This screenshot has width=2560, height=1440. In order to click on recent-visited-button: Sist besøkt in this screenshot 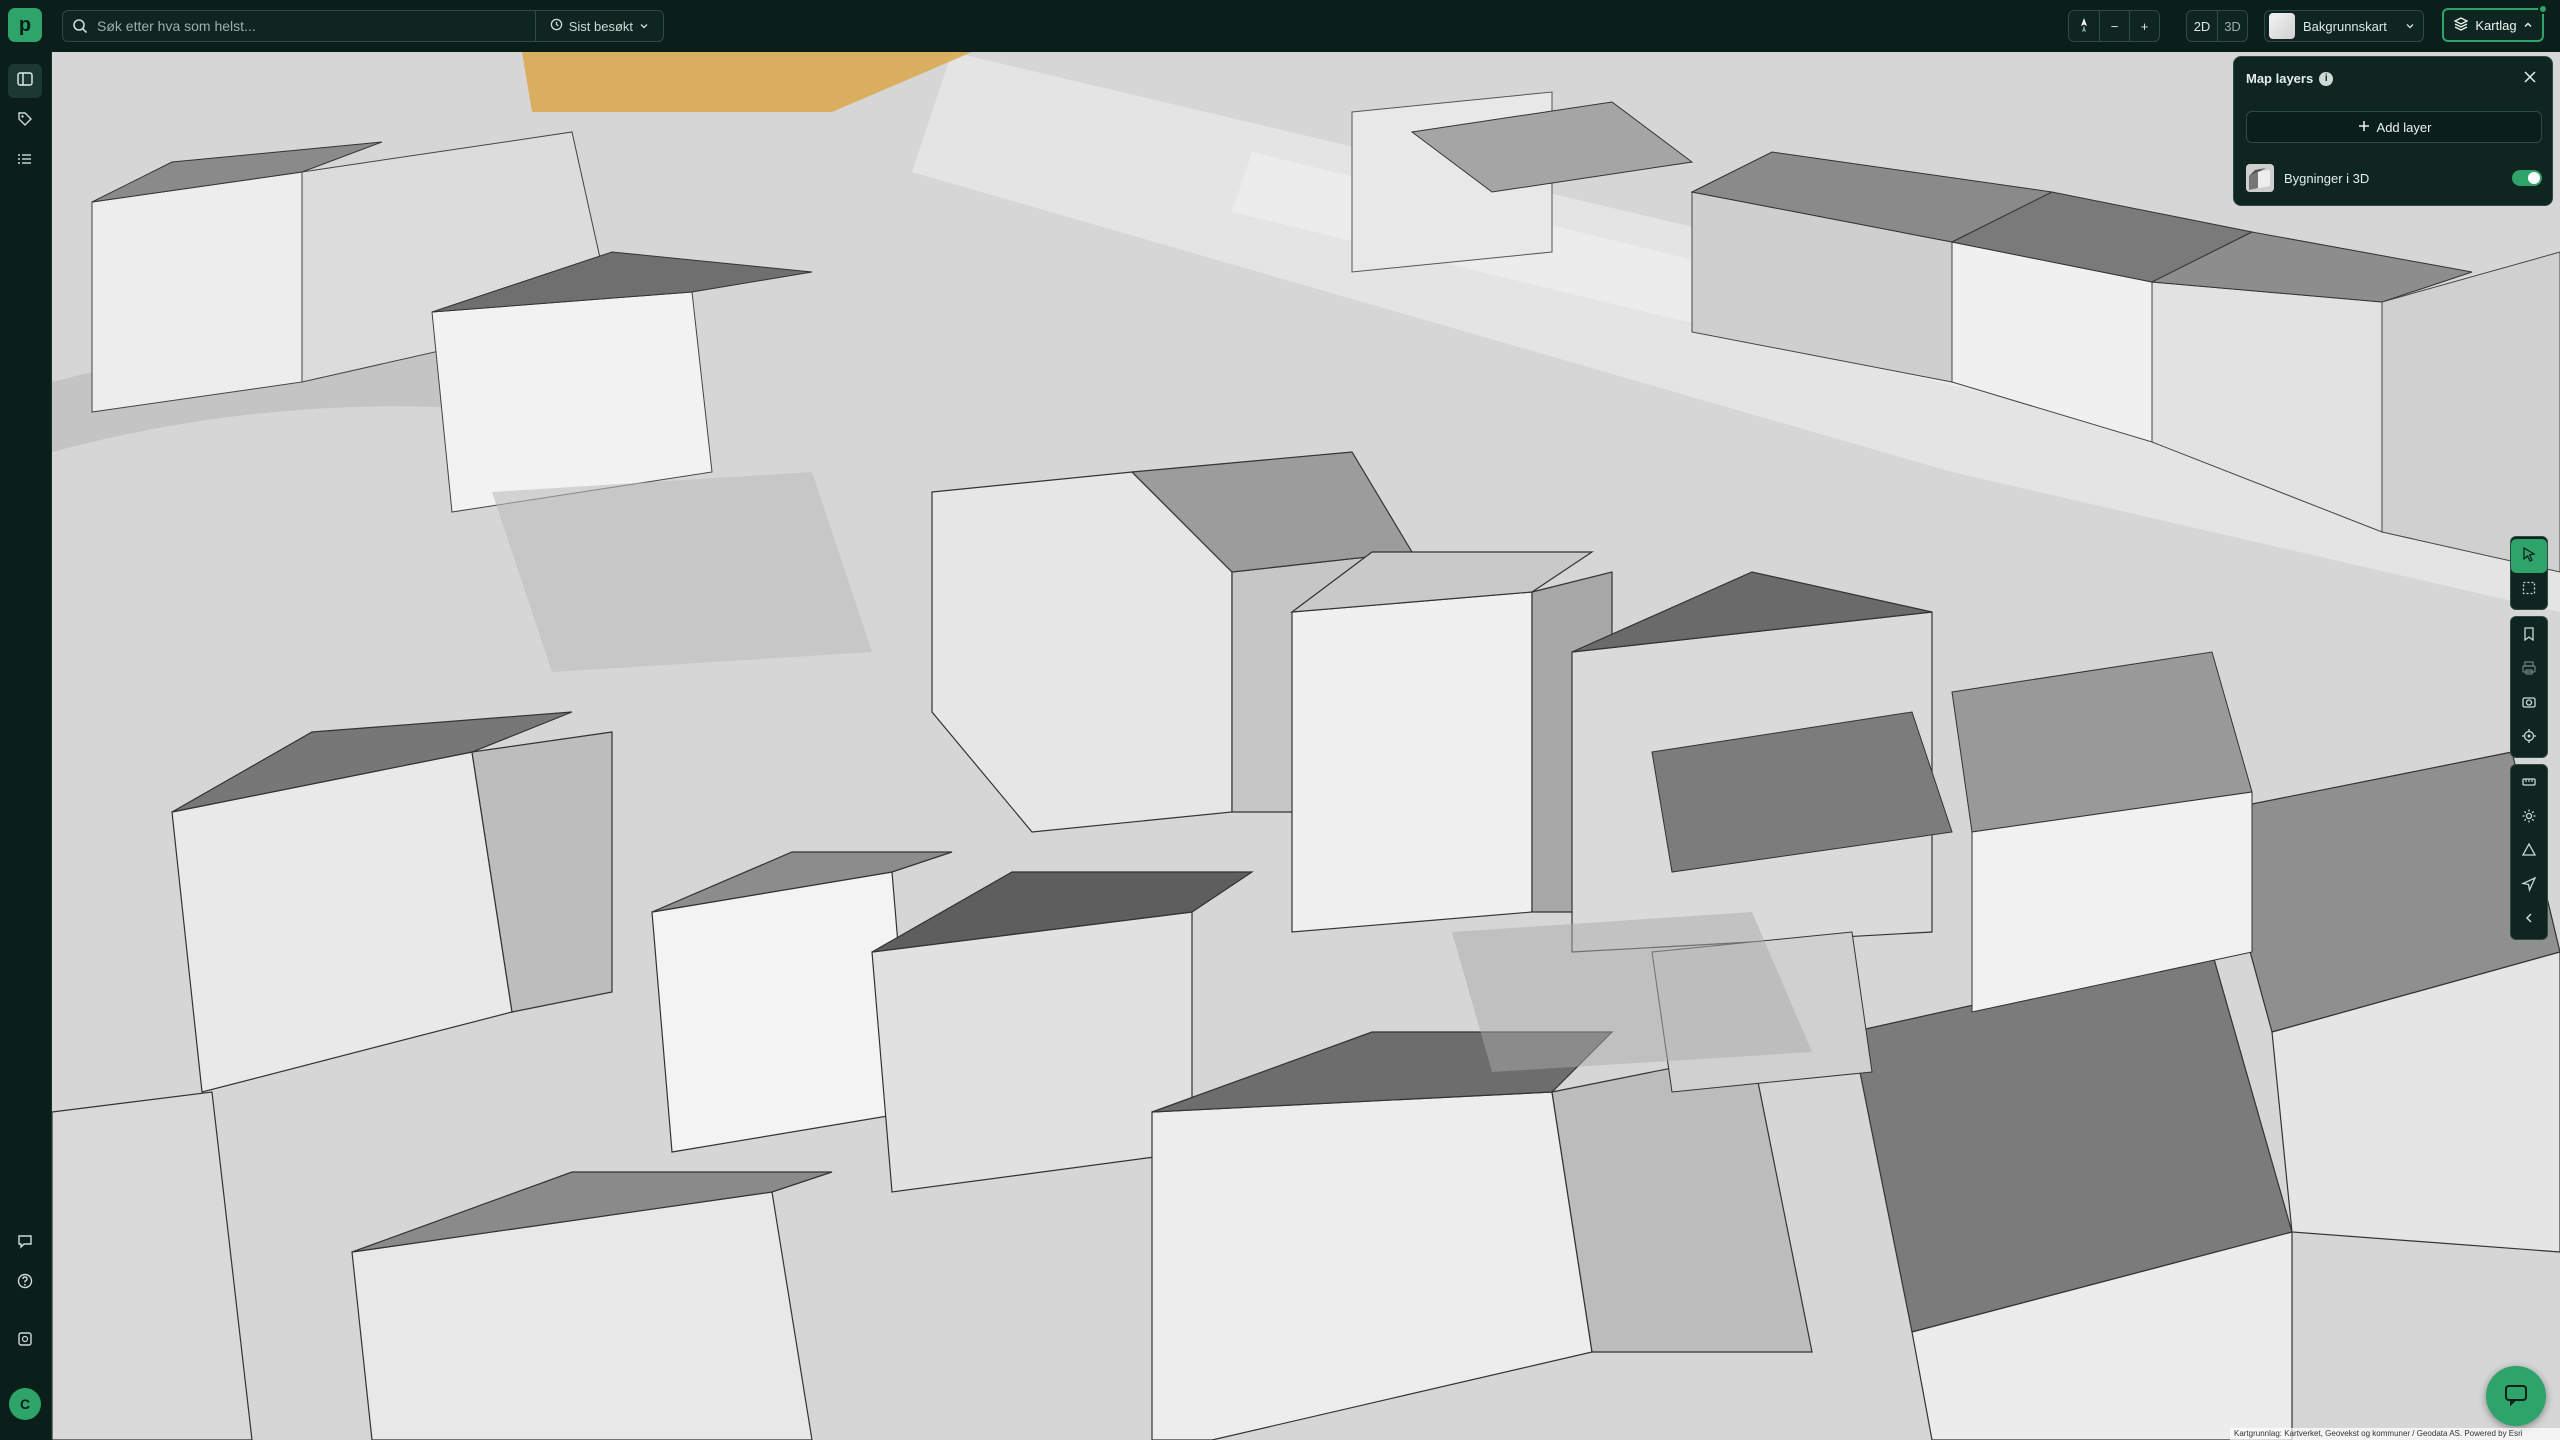, I will do `click(598, 26)`.